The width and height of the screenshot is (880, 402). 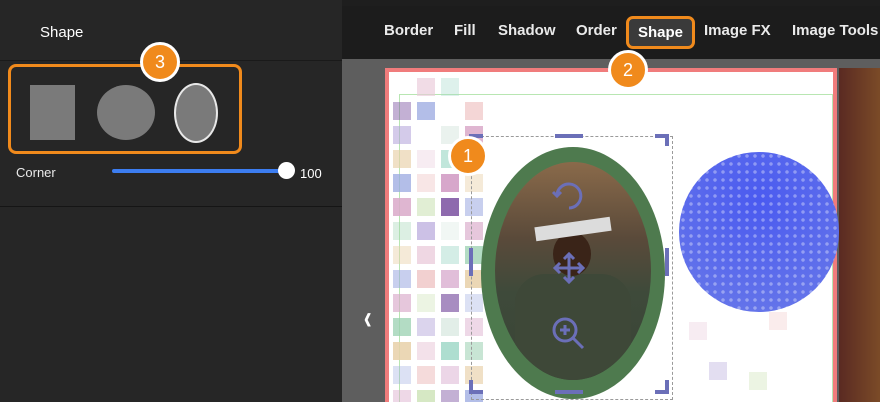 I want to click on step-badge-2: 2, so click(x=628, y=70).